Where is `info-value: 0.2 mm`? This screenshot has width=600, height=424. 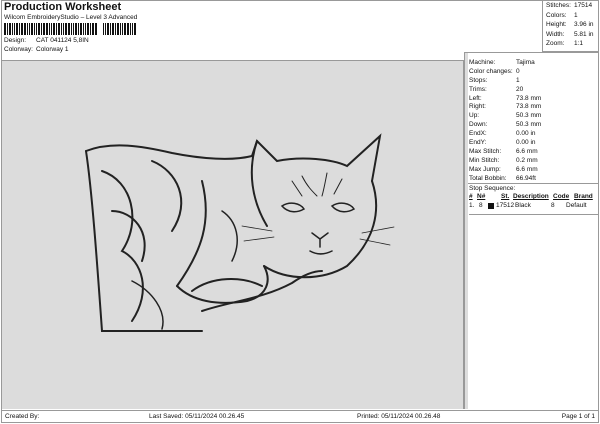 info-value: 0.2 mm is located at coordinates (527, 160).